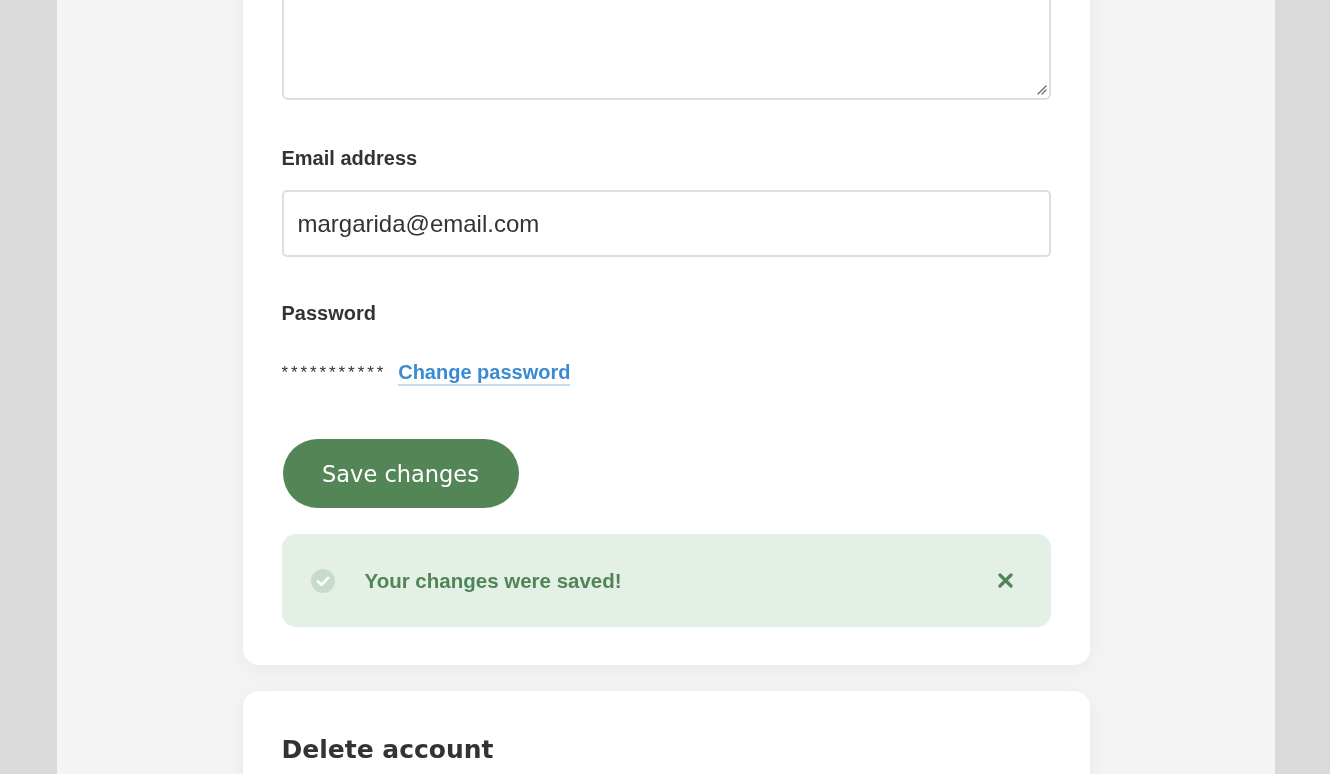 This screenshot has height=774, width=1330. What do you see at coordinates (1005, 580) in the screenshot?
I see `close-icon` at bounding box center [1005, 580].